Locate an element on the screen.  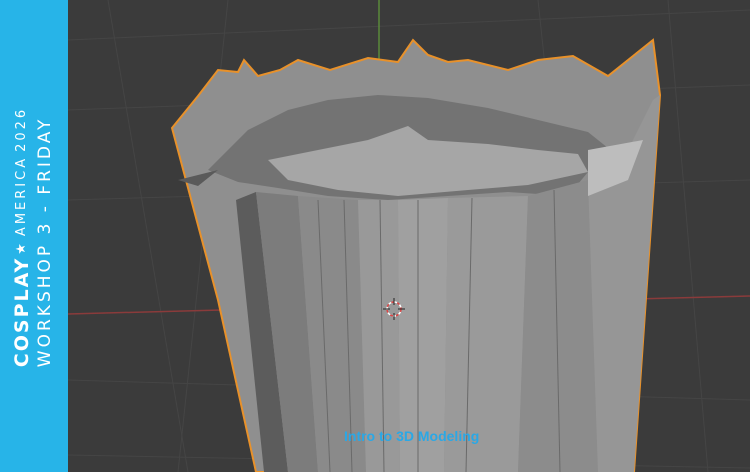
video-caption: Intro to 3D Modeling is located at coordinates (412, 436).